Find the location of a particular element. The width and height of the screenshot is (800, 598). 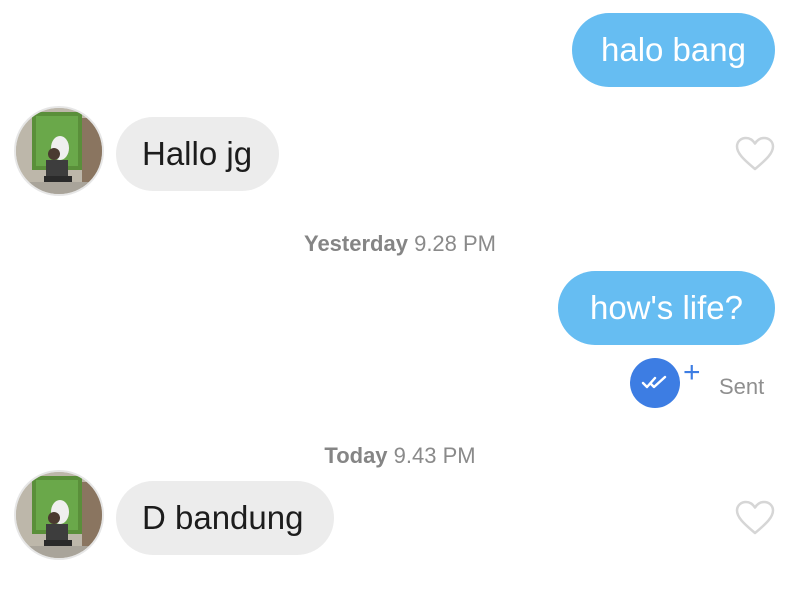

message-text: how's life? is located at coordinates (666, 307).